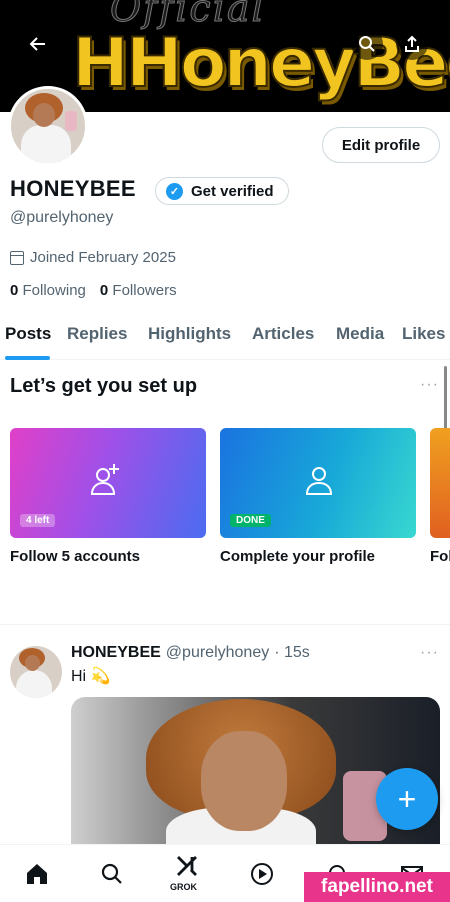  I want to click on home-icon, so click(37, 874).